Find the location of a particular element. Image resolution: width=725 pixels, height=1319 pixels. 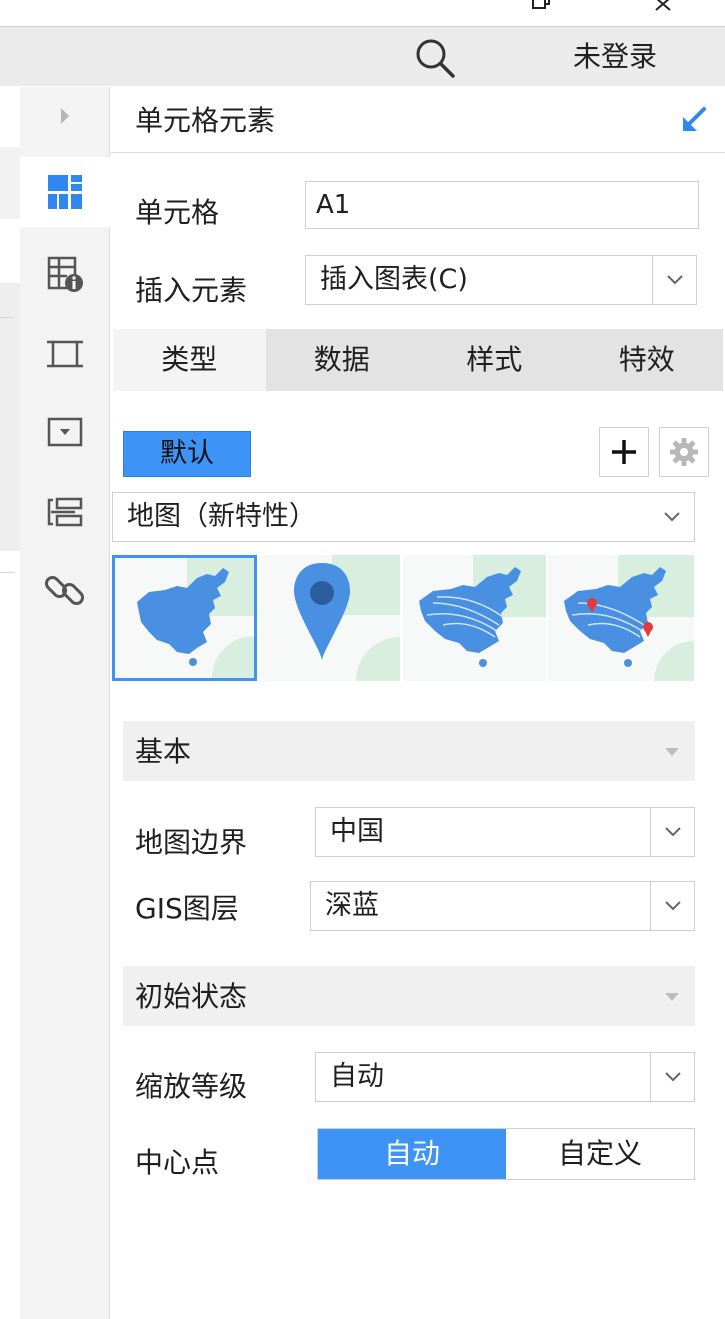

map-variant-flow-point is located at coordinates (621, 618).